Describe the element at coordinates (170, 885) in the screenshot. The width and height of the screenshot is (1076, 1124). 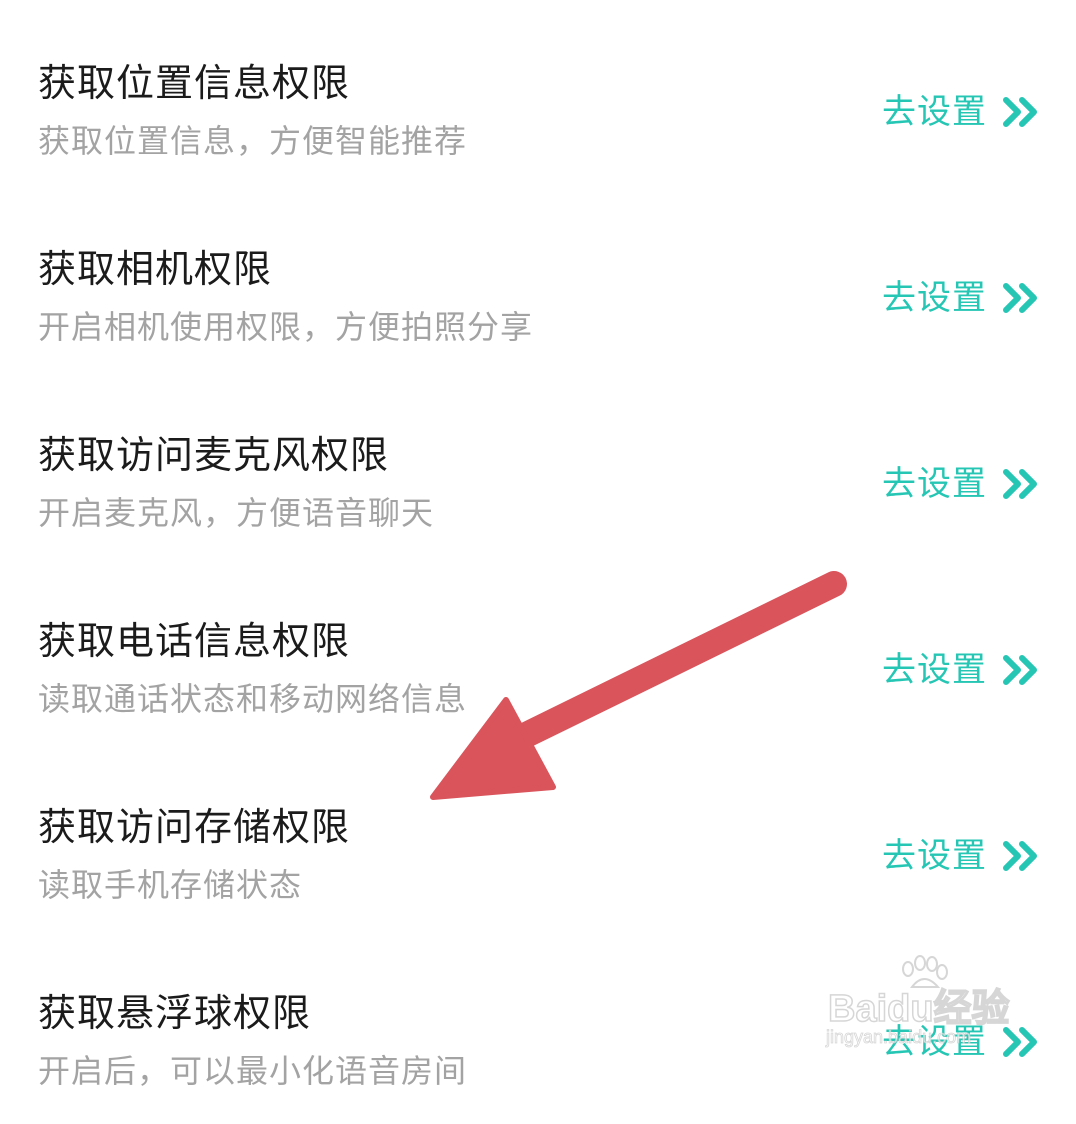
I see `permission-description: 读取手机存储状态` at that location.